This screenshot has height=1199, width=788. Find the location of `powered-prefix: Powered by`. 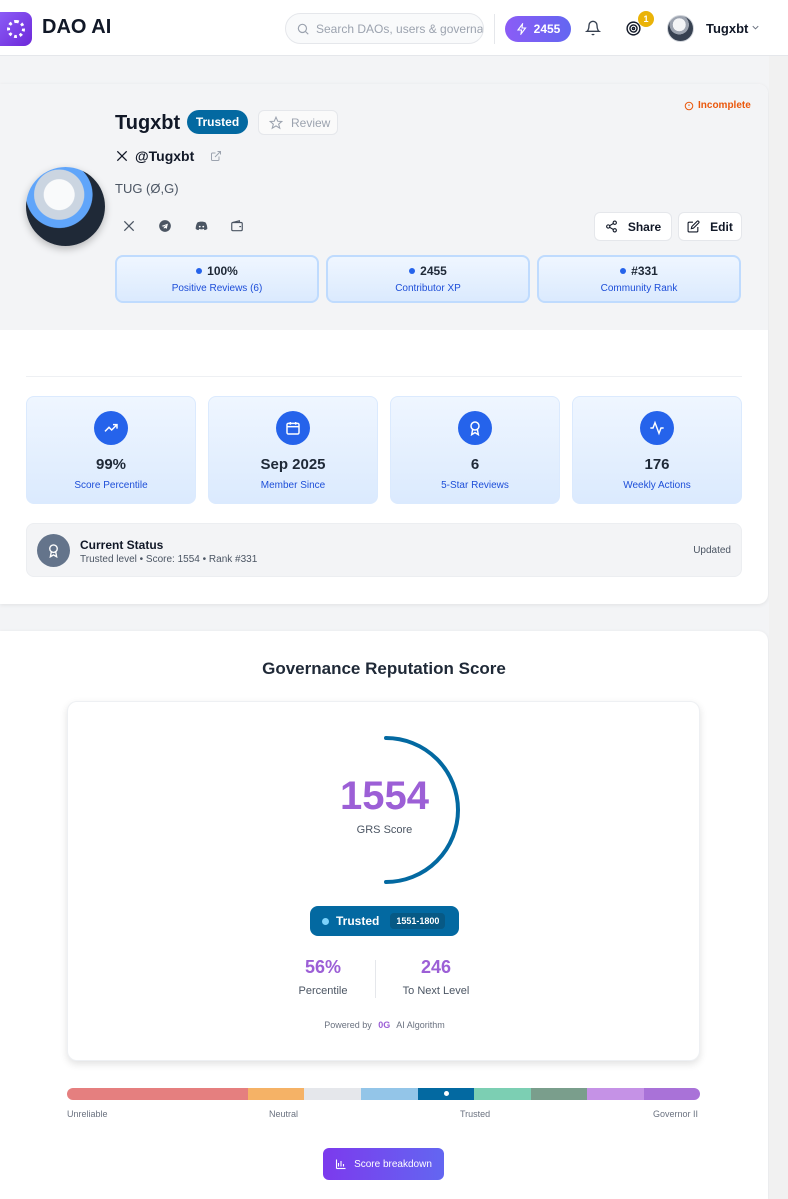

powered-prefix: Powered by is located at coordinates (348, 1025).